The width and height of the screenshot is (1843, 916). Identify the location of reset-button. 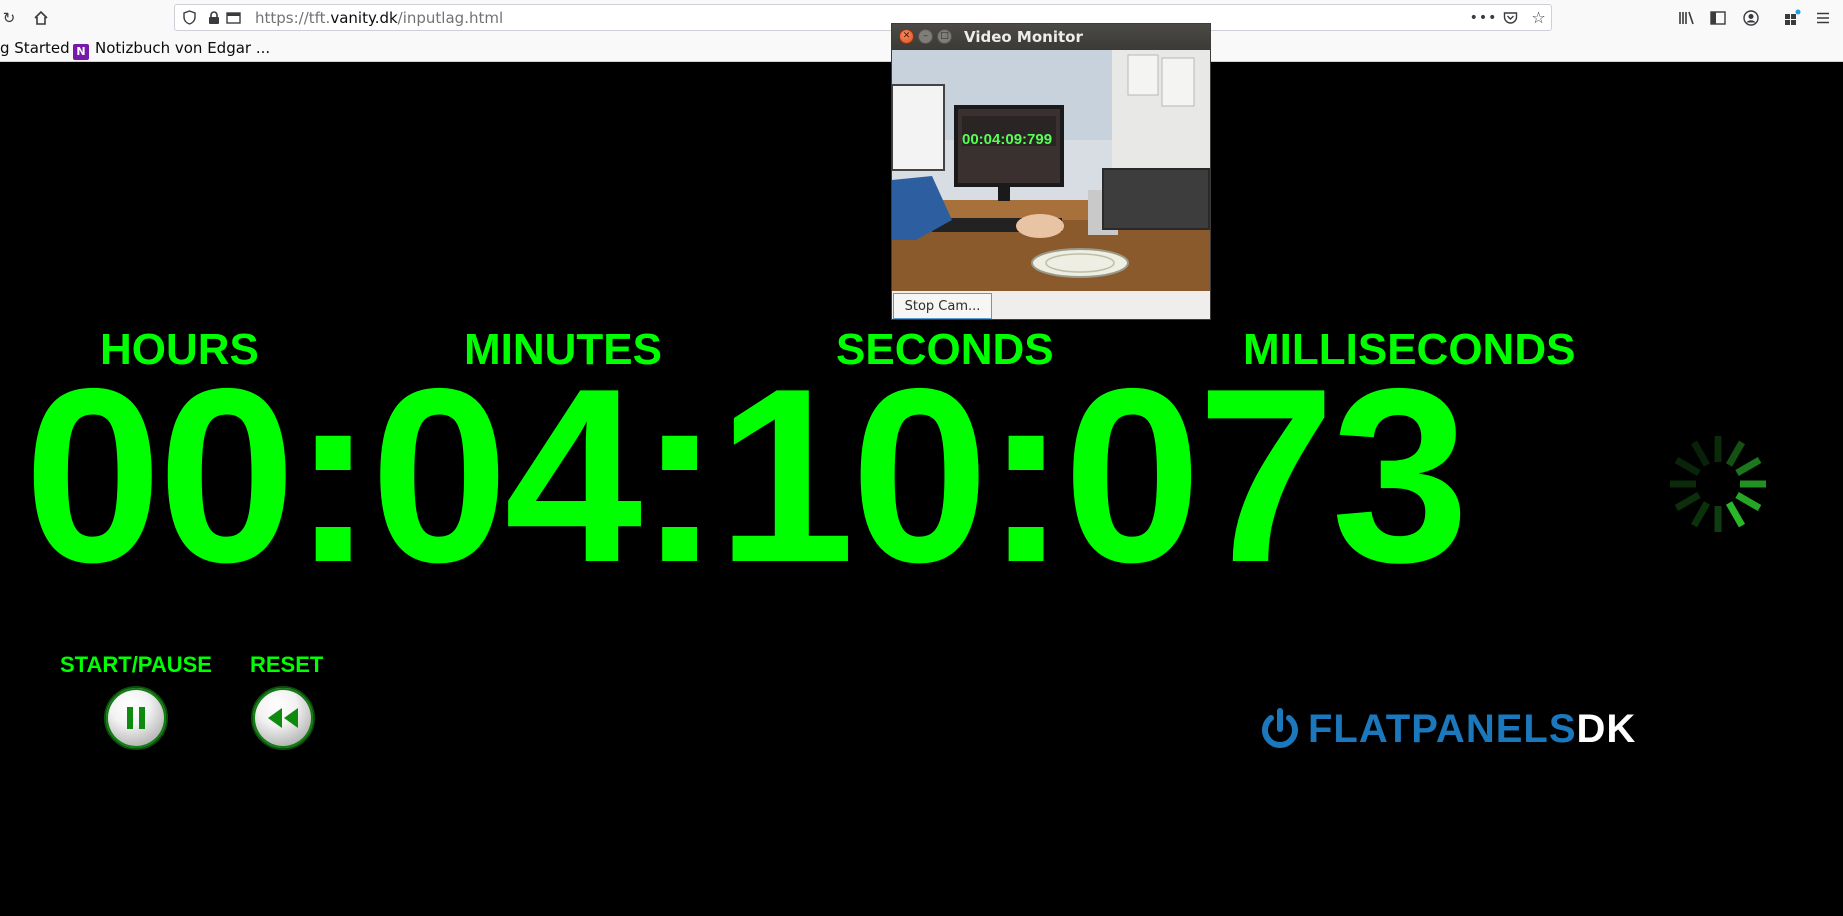
(283, 718).